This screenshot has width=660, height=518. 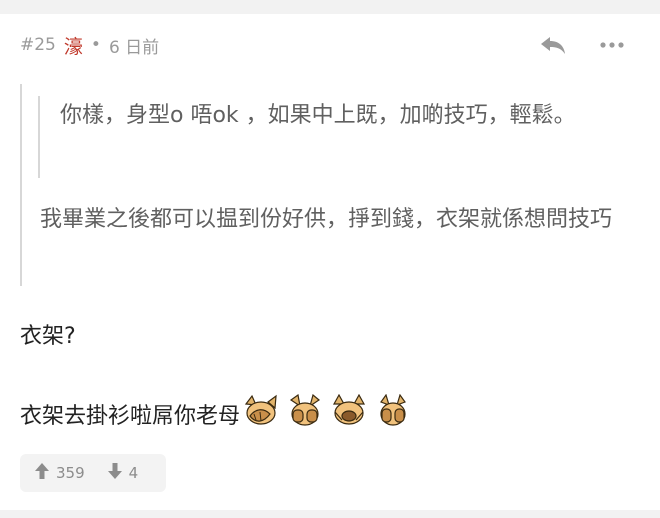 I want to click on post-header: #25 濠 • 6 日前, so click(x=89, y=45).